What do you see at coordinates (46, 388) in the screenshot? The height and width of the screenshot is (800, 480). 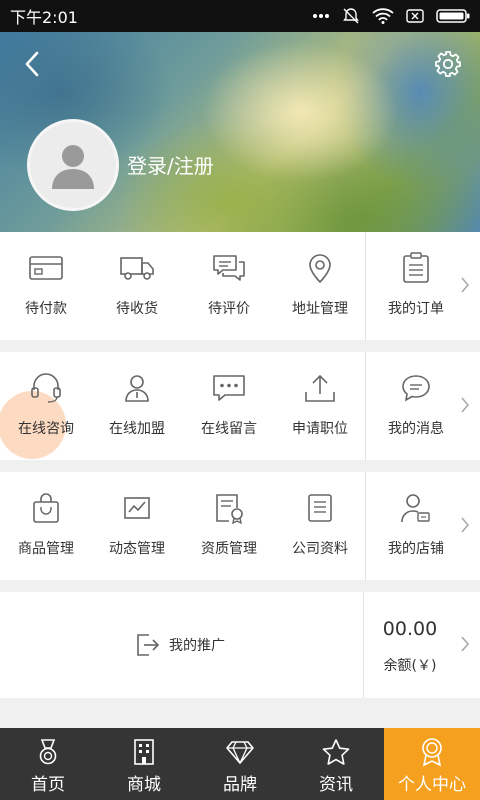 I see `headset-icon` at bounding box center [46, 388].